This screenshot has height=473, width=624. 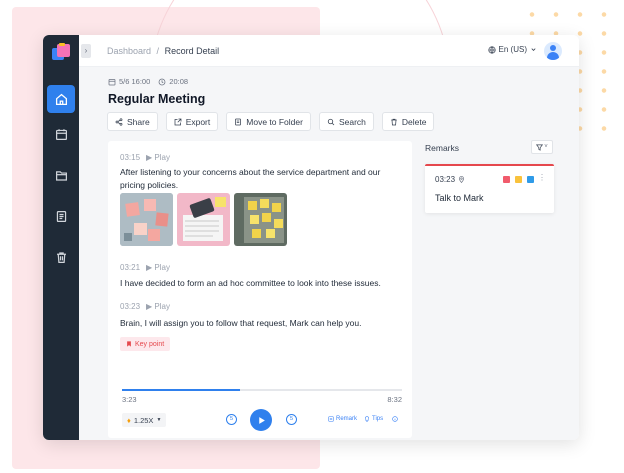 I want to click on speed-icon: ♦, so click(x=129, y=420).